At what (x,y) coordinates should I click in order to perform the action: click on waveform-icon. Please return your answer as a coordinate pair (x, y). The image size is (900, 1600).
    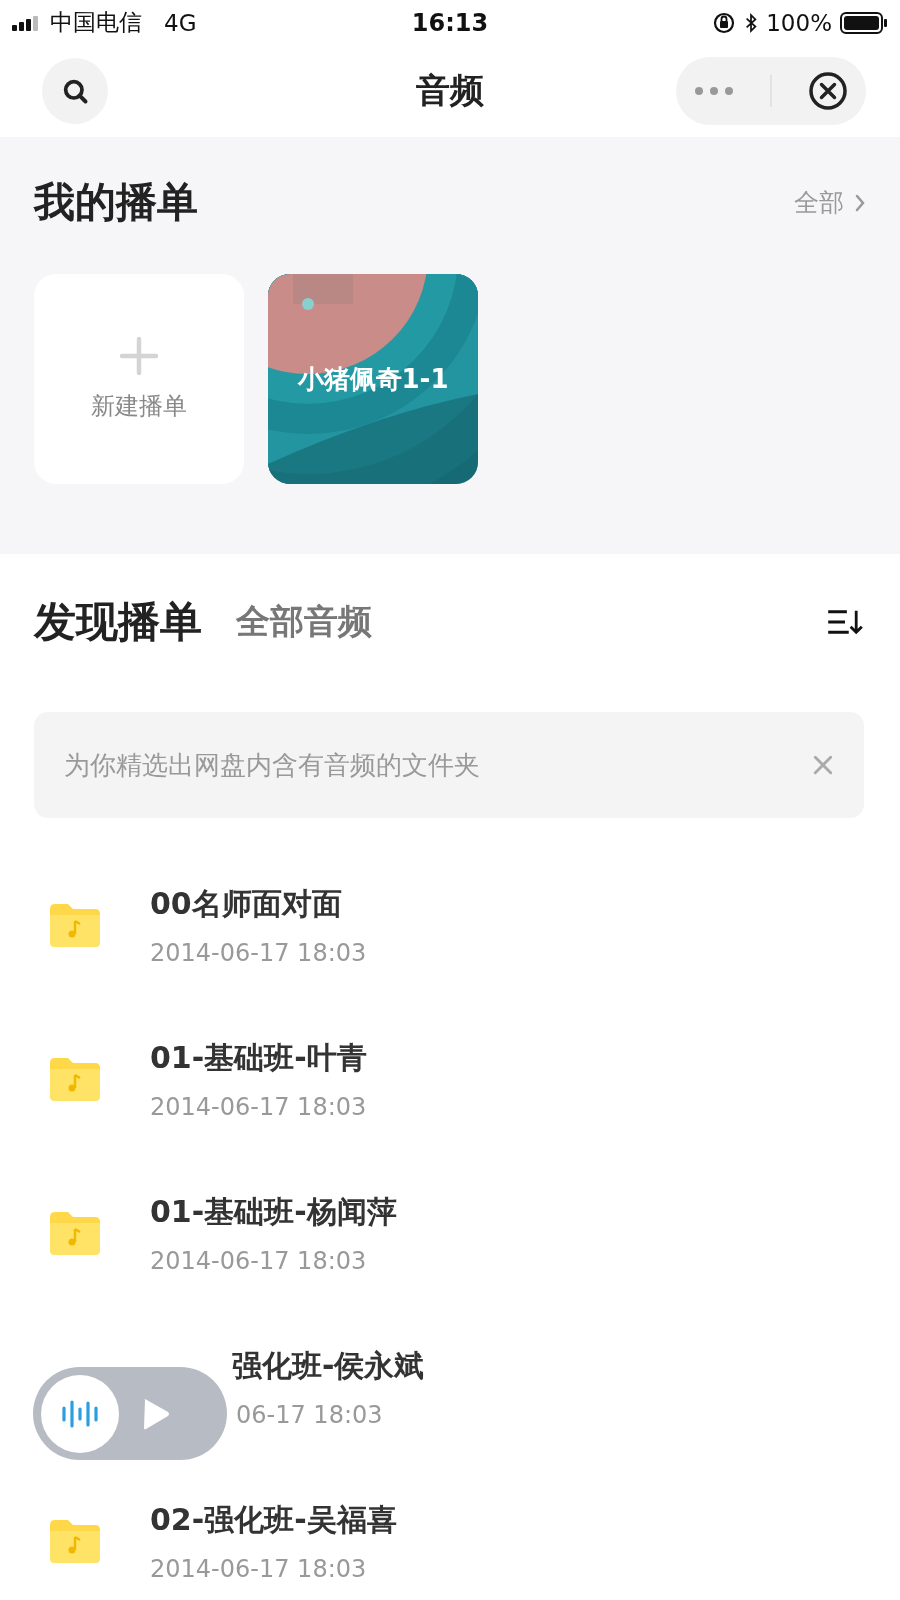
    Looking at the image, I should click on (80, 1413).